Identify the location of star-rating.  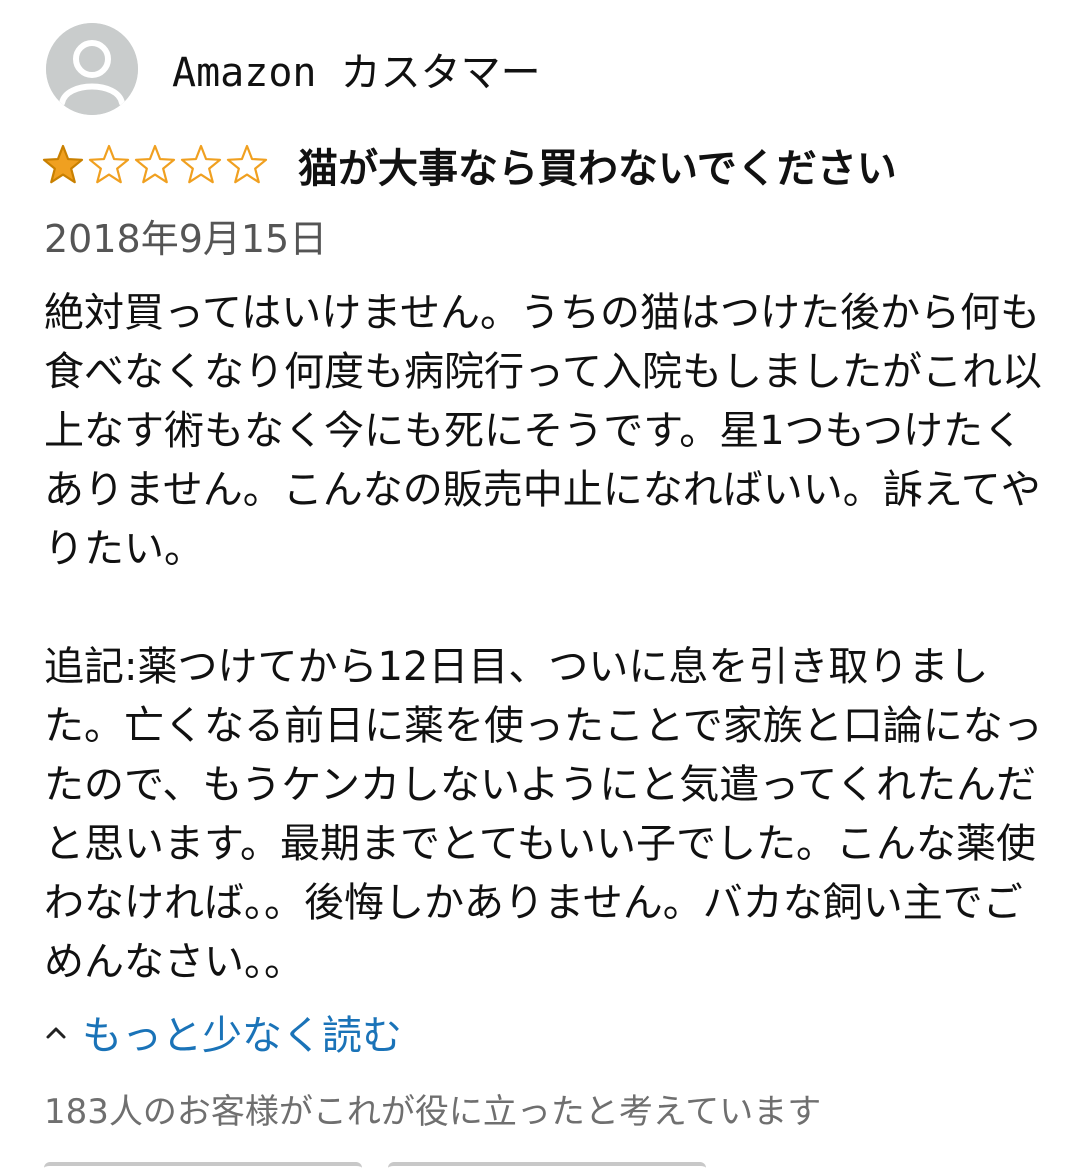
(155, 165).